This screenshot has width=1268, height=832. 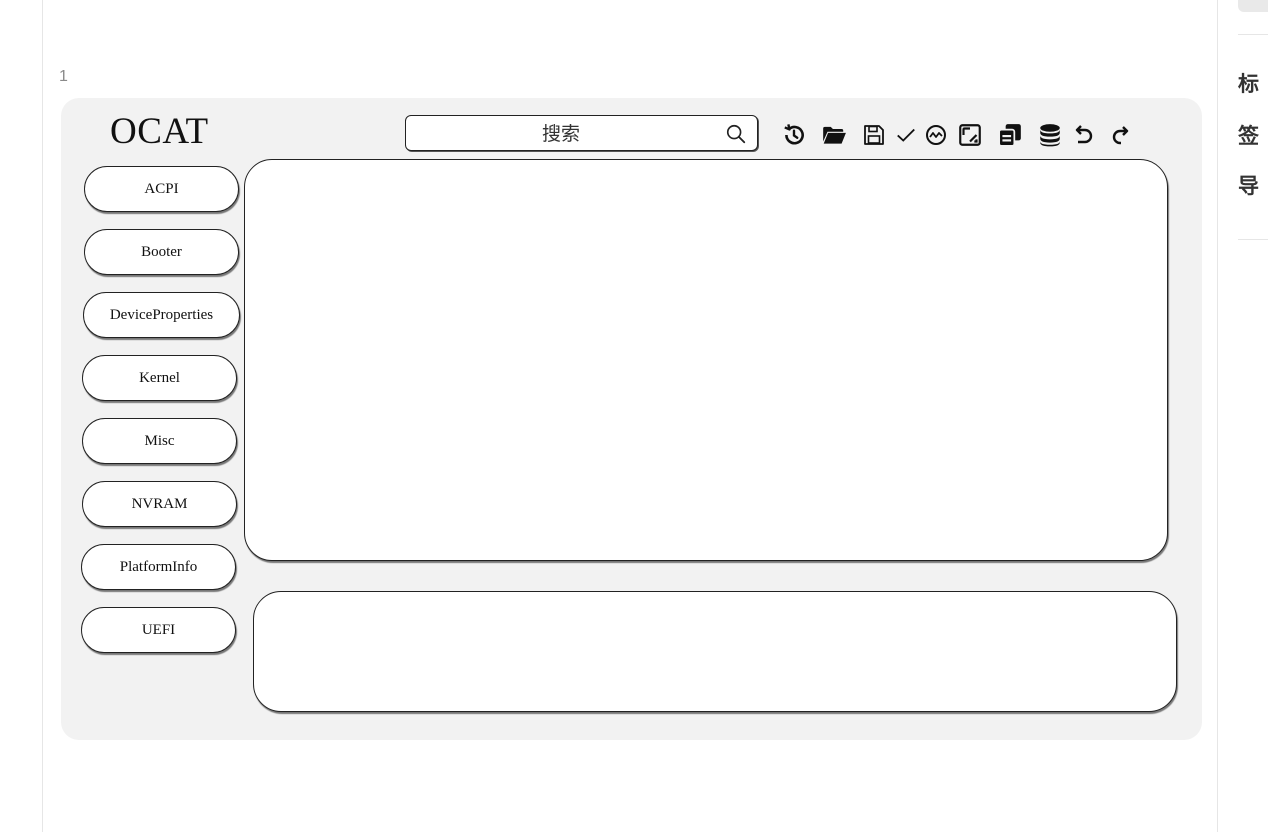 What do you see at coordinates (1253, 6) in the screenshot?
I see `sidebar-top-tab` at bounding box center [1253, 6].